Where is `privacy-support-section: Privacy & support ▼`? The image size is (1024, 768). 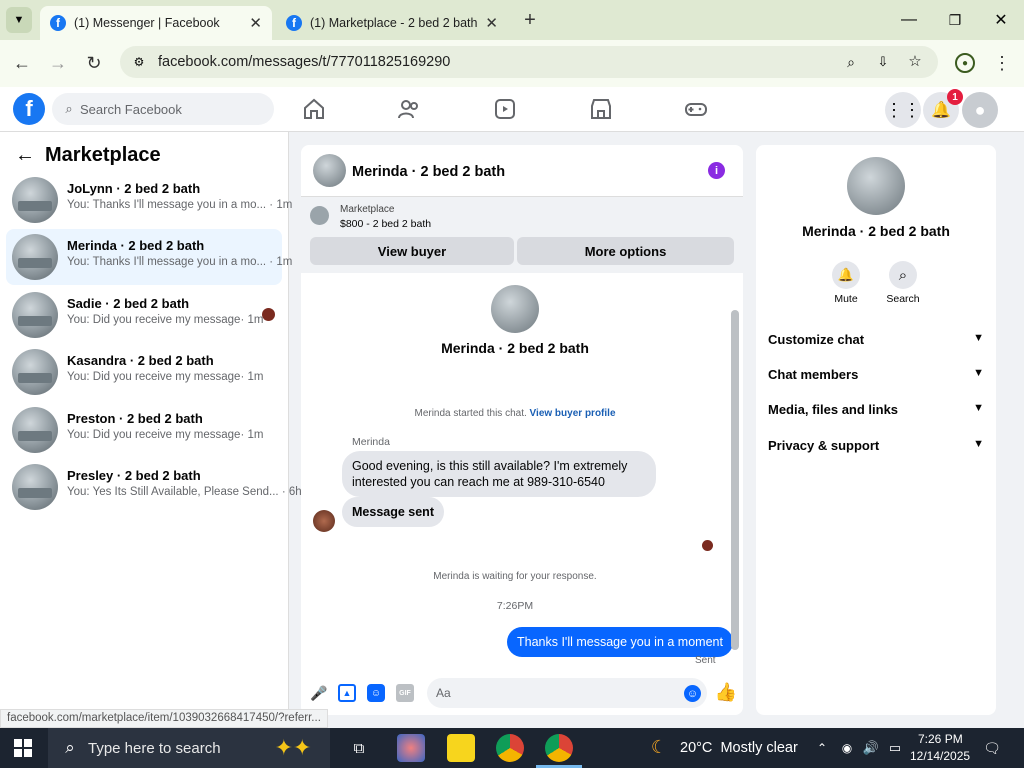
privacy-support-section: Privacy & support ▼ is located at coordinates (876, 445).